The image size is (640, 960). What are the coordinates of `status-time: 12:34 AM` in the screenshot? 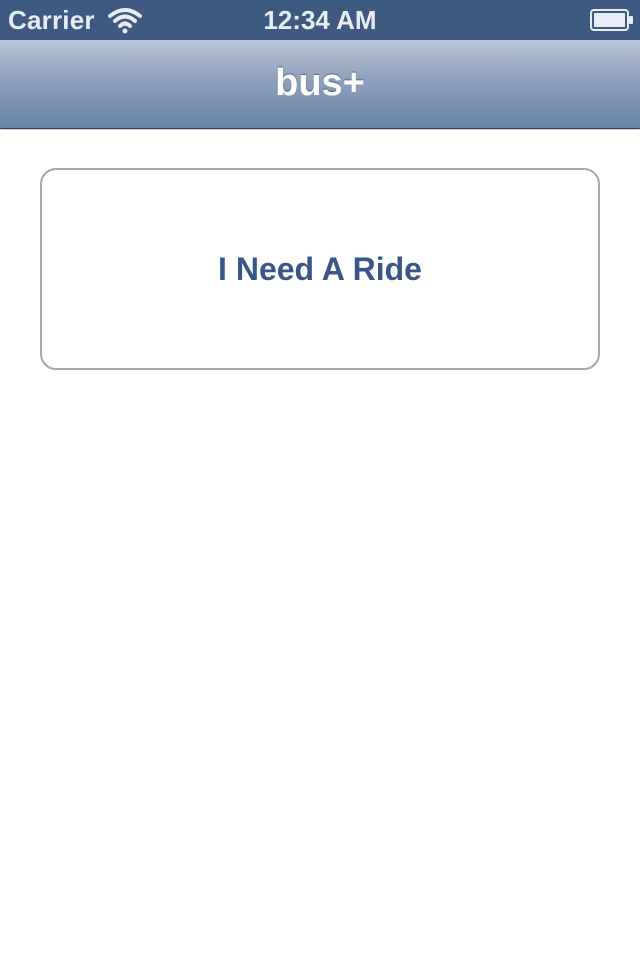 It's located at (320, 20).